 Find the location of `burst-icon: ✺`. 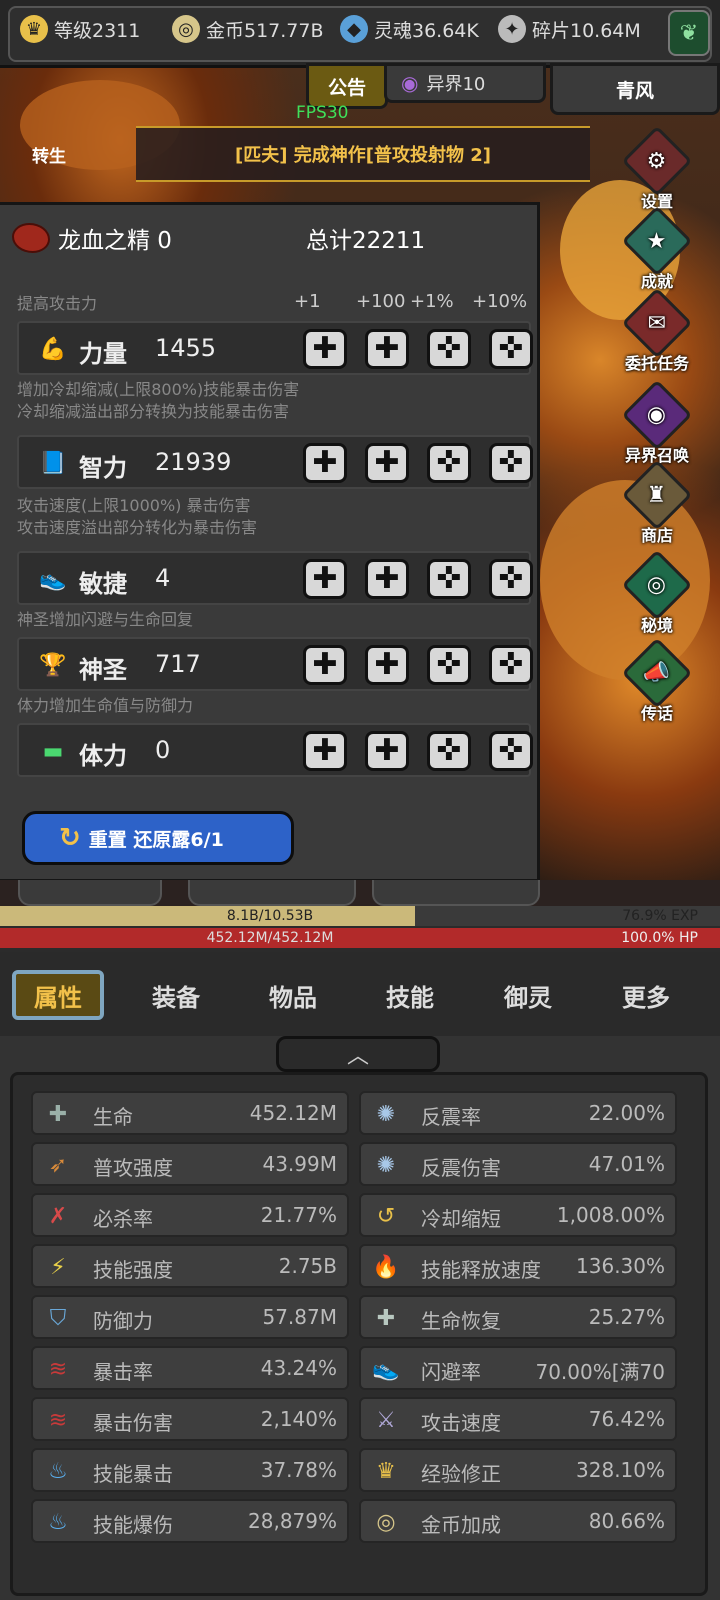

burst-icon: ✺ is located at coordinates (386, 1114).